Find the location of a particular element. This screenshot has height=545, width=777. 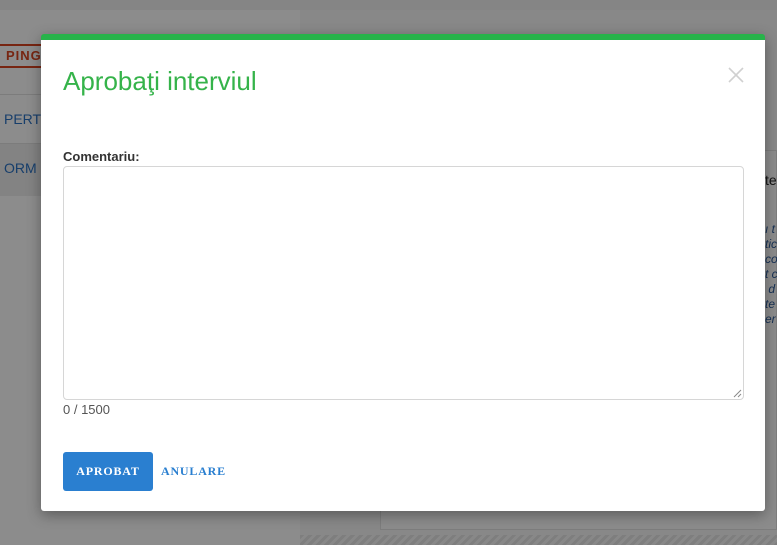

approve-button: APROBAT is located at coordinates (108, 471).